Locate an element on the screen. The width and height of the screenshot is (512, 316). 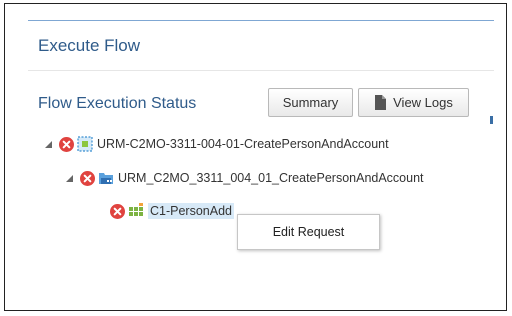
context-menu: Edit Request is located at coordinates (308, 232).